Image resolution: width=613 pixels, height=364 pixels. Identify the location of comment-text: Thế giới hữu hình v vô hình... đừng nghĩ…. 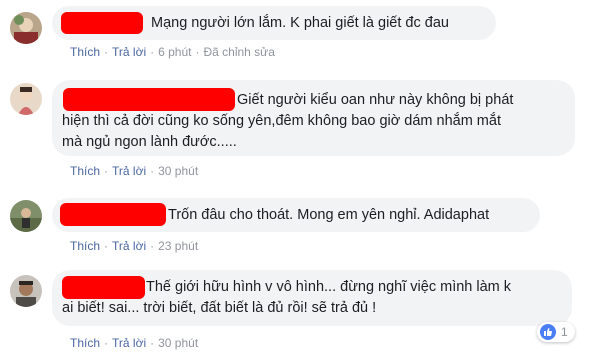
(287, 297).